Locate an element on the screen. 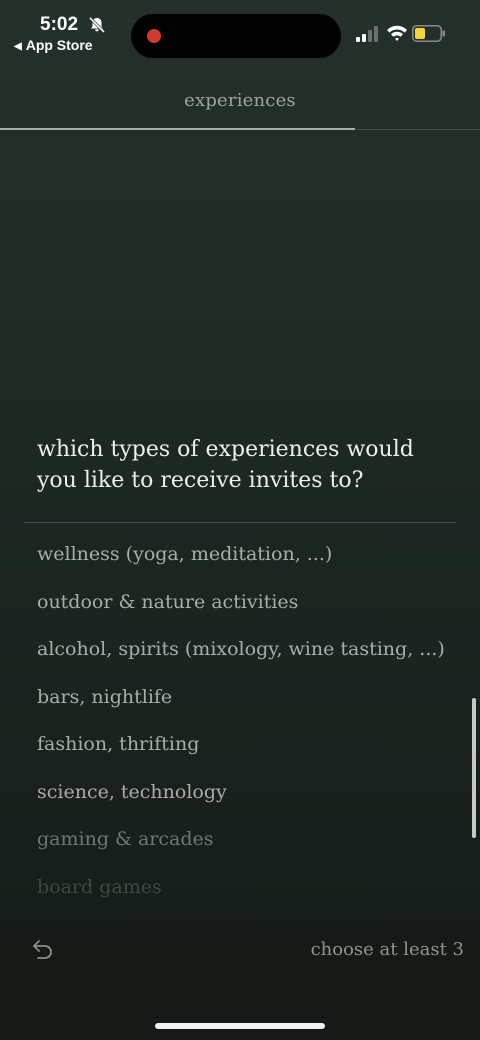 This screenshot has height=1040, width=480. option-fashion-thrifting: fashion, thrifting is located at coordinates (252, 752).